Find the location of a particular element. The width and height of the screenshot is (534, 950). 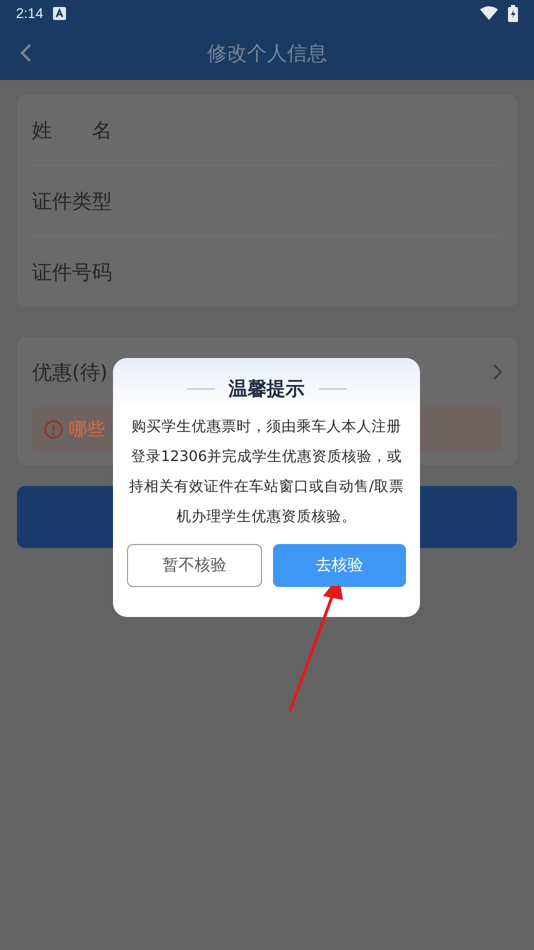

verify-button: 去核验 is located at coordinates (339, 565).